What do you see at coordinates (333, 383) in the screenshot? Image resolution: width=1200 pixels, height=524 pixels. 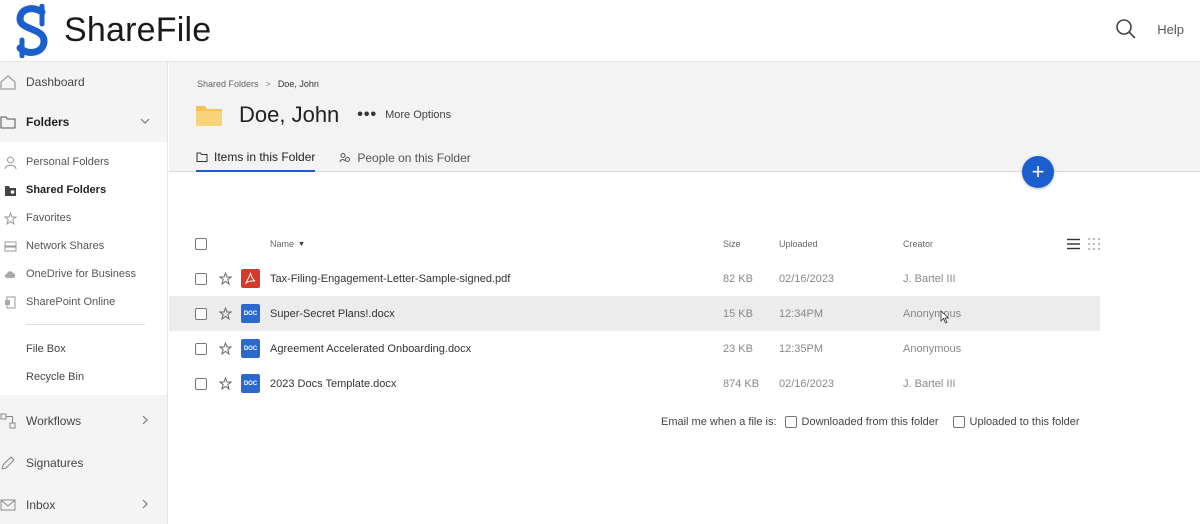 I see `file-name: 2023 Docs Template.docx` at bounding box center [333, 383].